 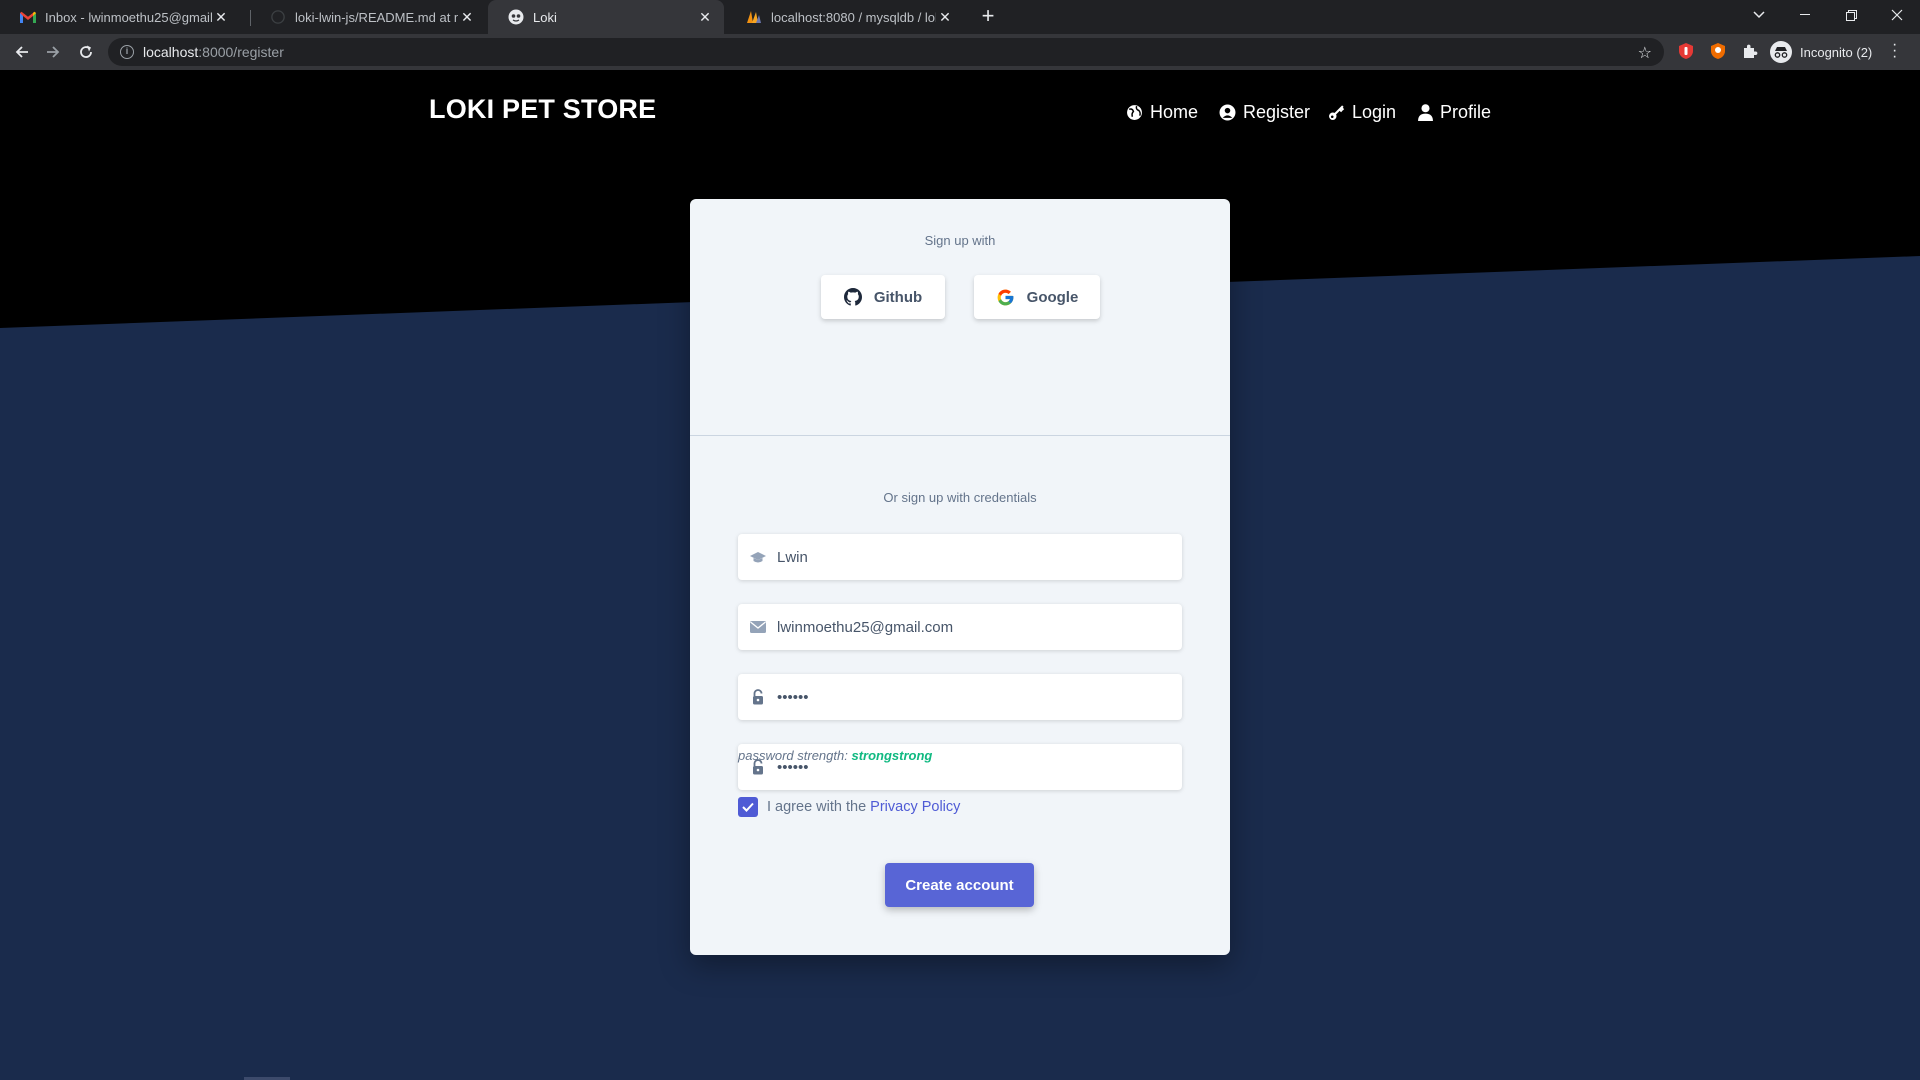 What do you see at coordinates (817, 807) in the screenshot?
I see `agree-text: I agree with the` at bounding box center [817, 807].